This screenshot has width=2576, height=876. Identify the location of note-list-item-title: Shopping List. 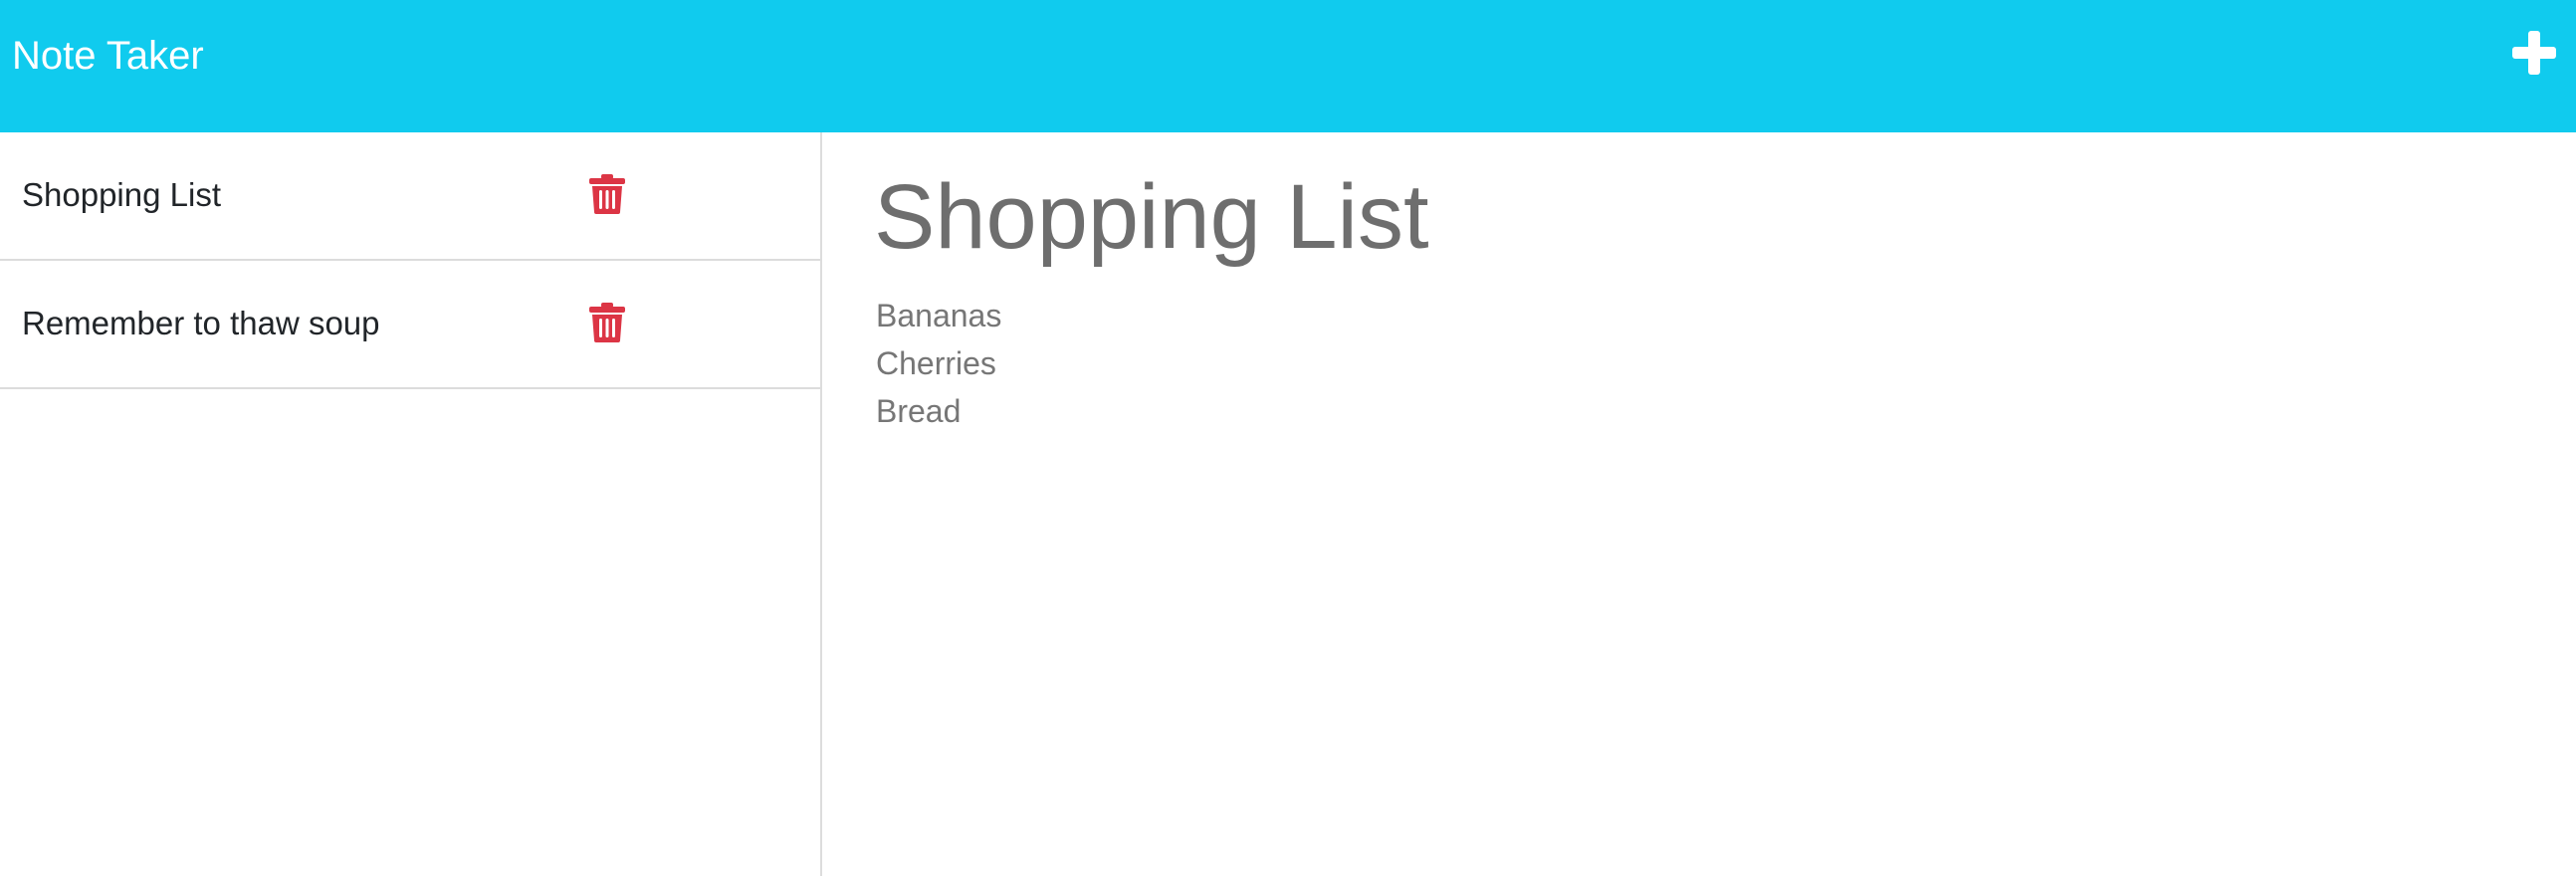
(121, 195).